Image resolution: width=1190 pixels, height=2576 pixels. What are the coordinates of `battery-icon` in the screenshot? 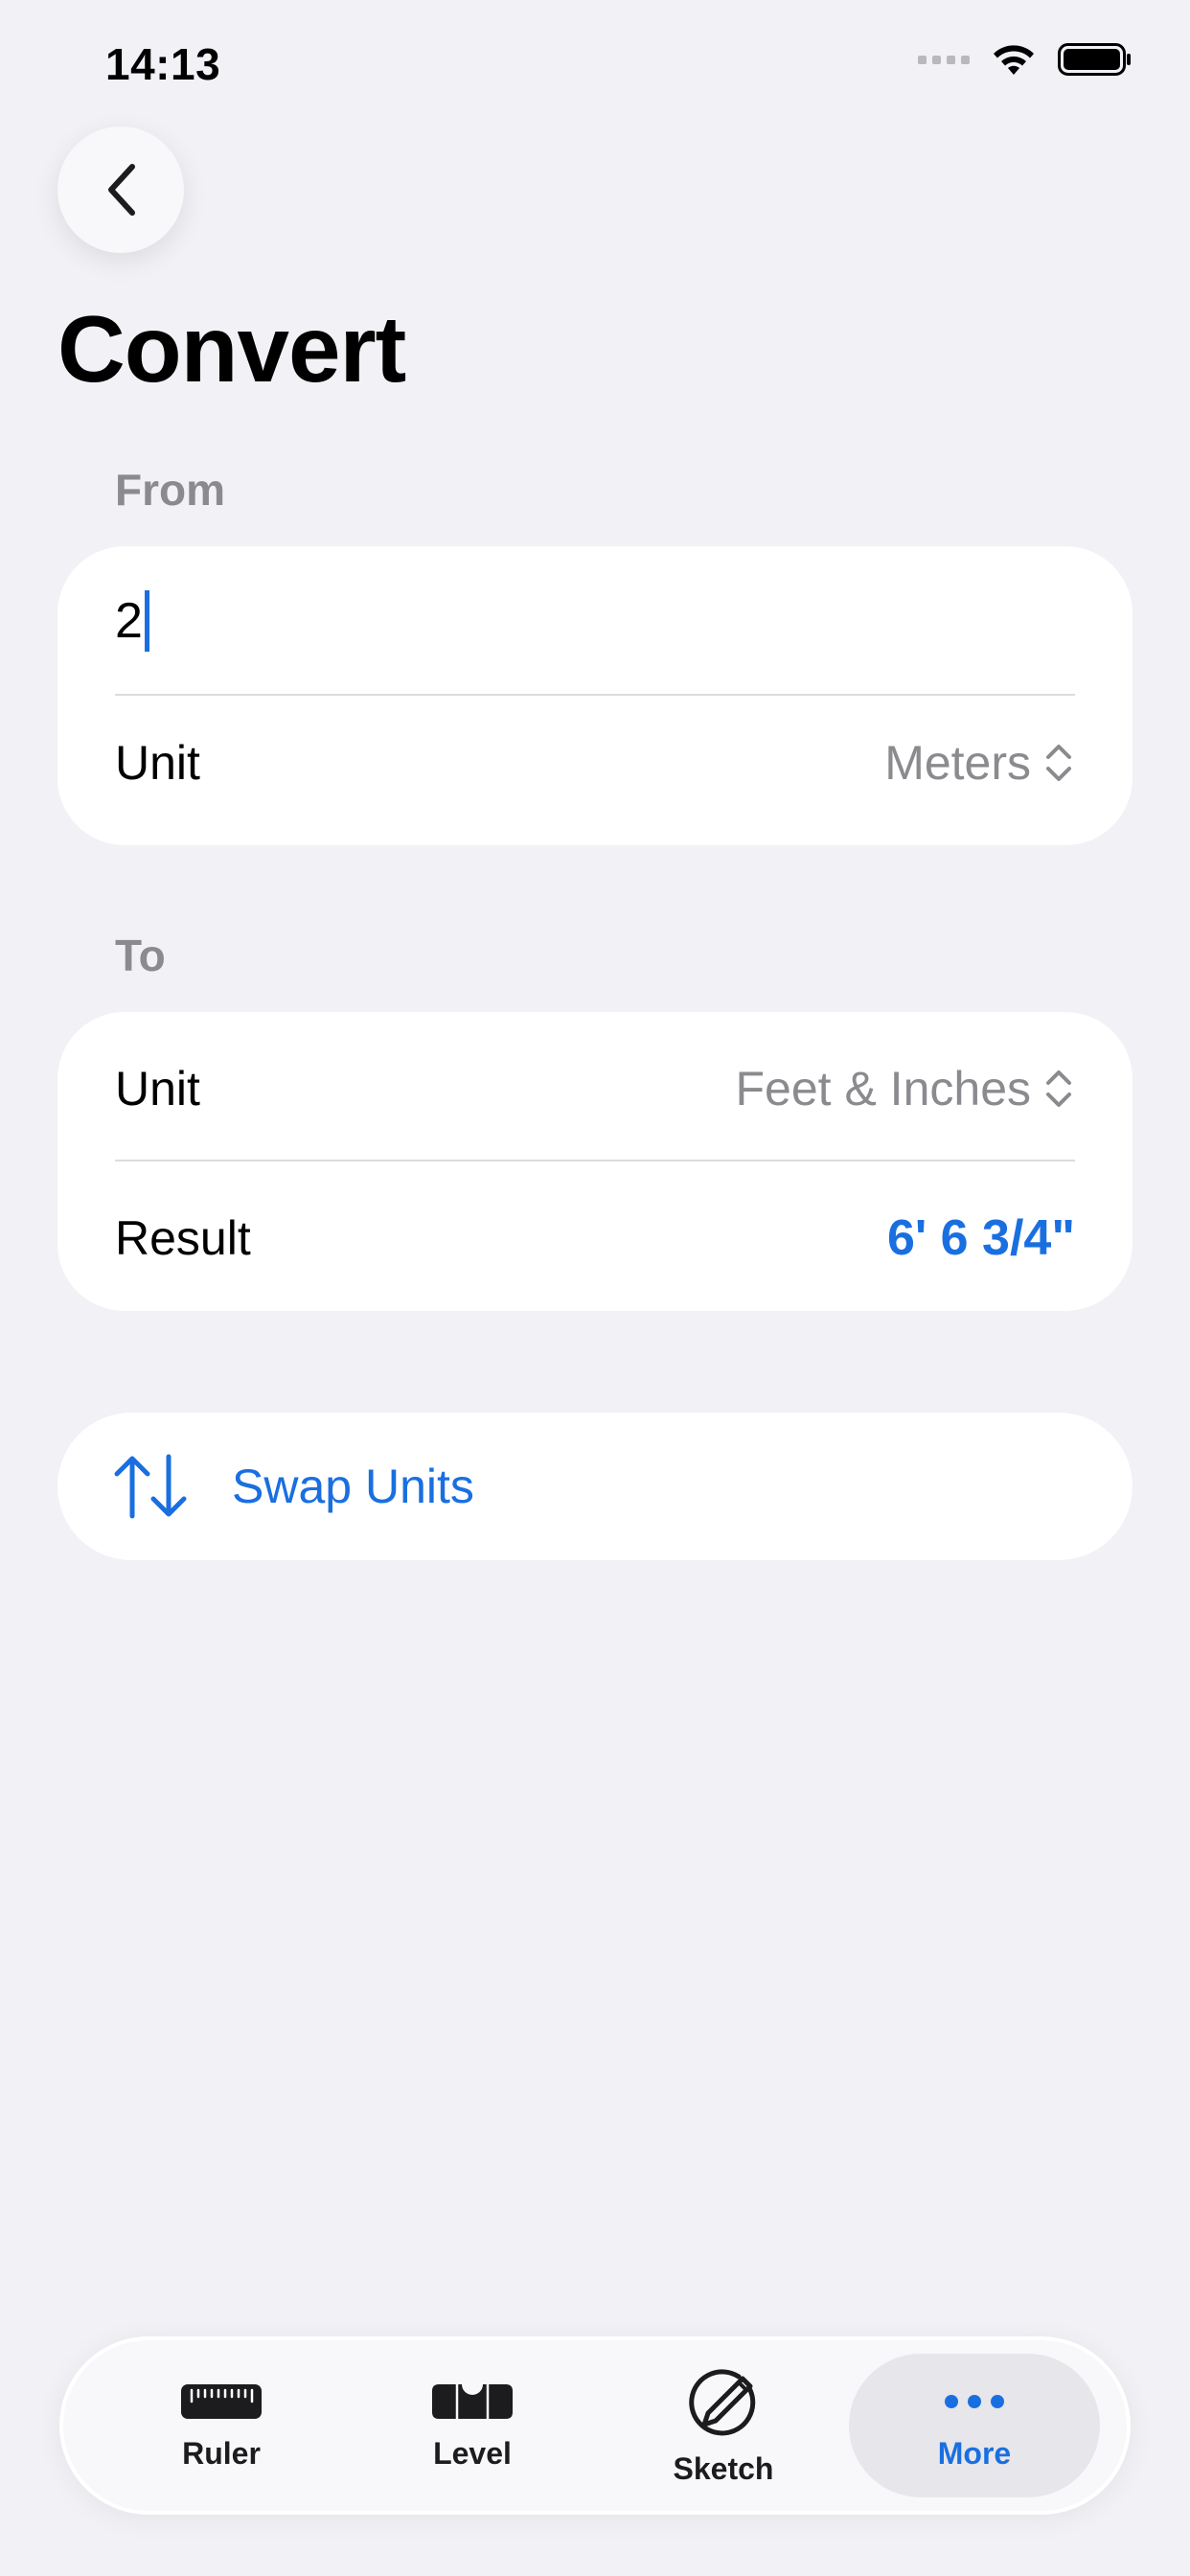 It's located at (1095, 59).